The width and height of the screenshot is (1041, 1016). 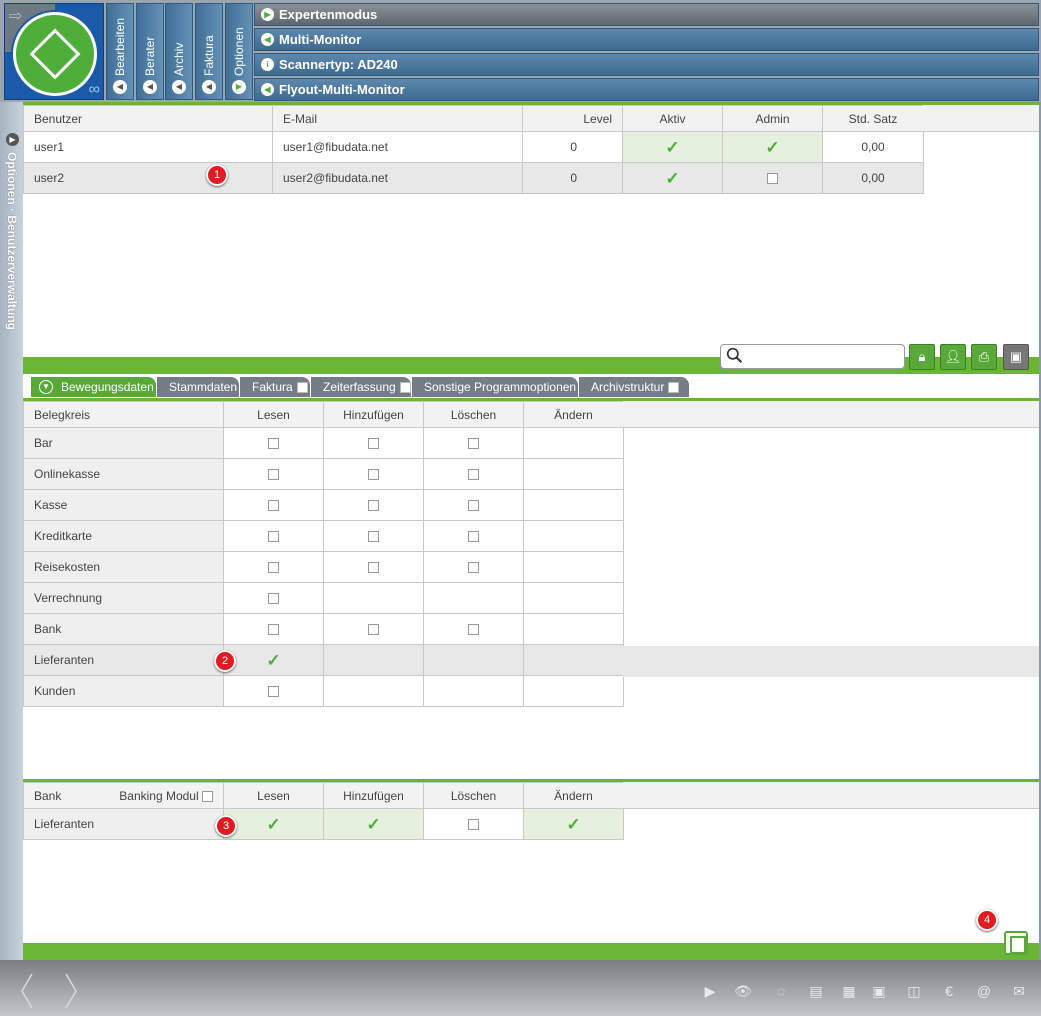 What do you see at coordinates (710, 991) in the screenshot?
I see `youtube-icon: ▶` at bounding box center [710, 991].